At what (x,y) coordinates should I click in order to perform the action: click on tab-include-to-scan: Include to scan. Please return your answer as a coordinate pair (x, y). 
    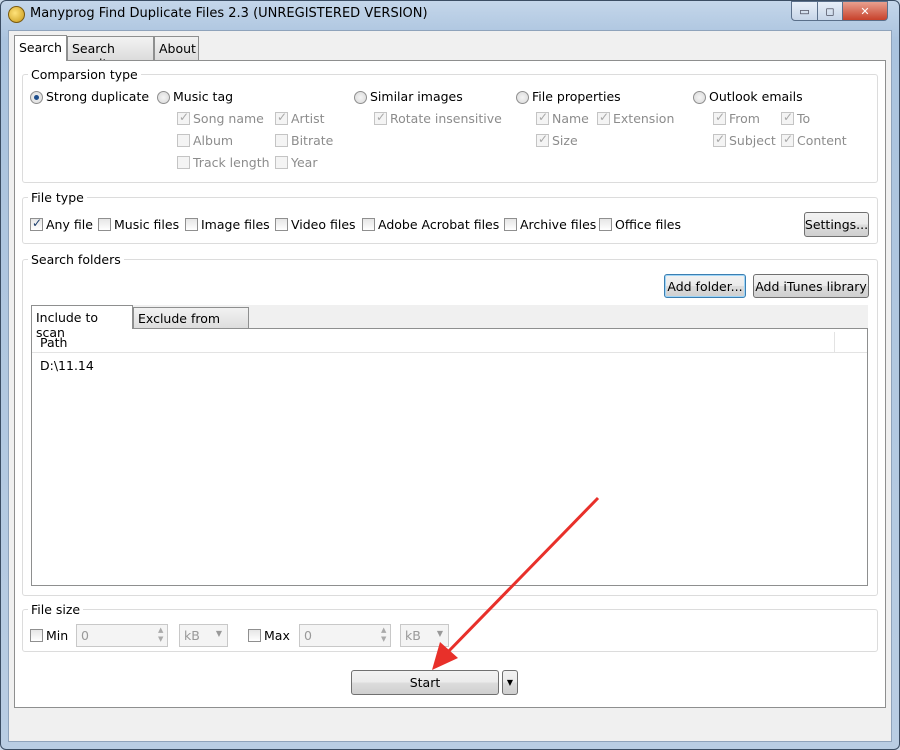
    Looking at the image, I should click on (82, 322).